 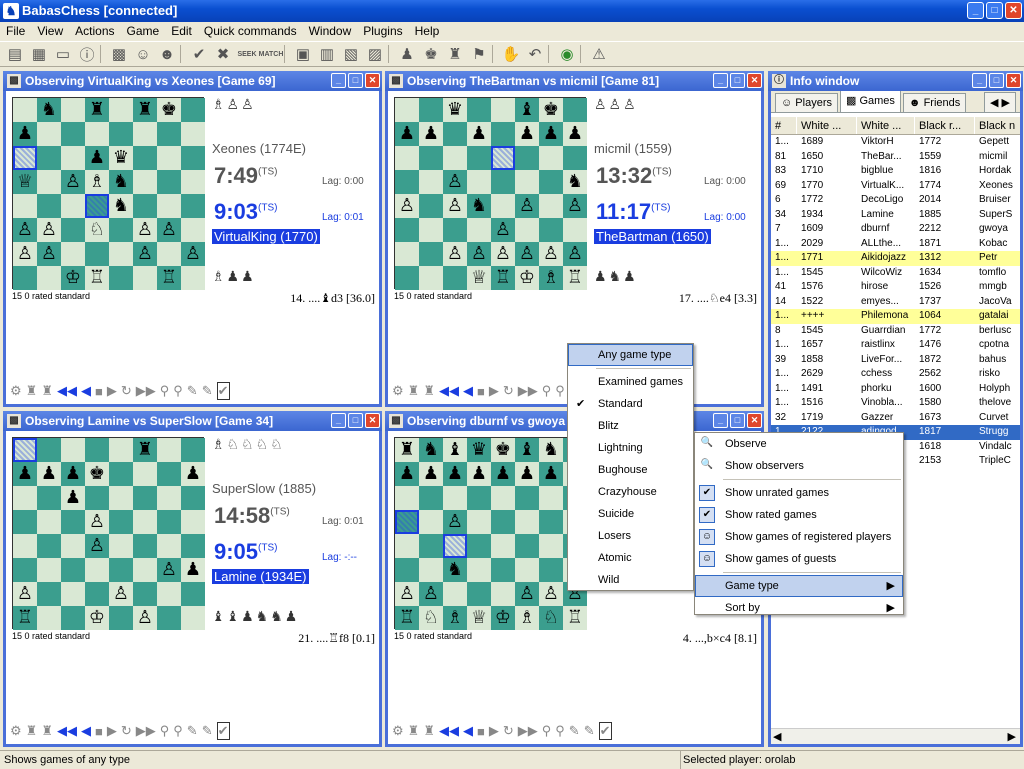 I want to click on menu-item-lightning: Lightning, so click(x=630, y=448).